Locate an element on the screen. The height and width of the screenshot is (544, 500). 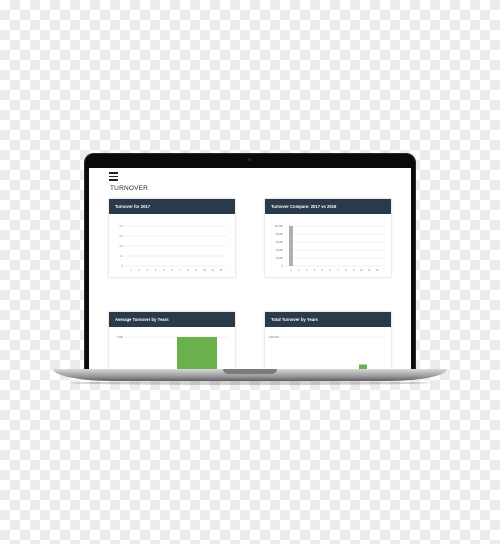
y-tick-label: 80,000 is located at coordinates (280, 234).